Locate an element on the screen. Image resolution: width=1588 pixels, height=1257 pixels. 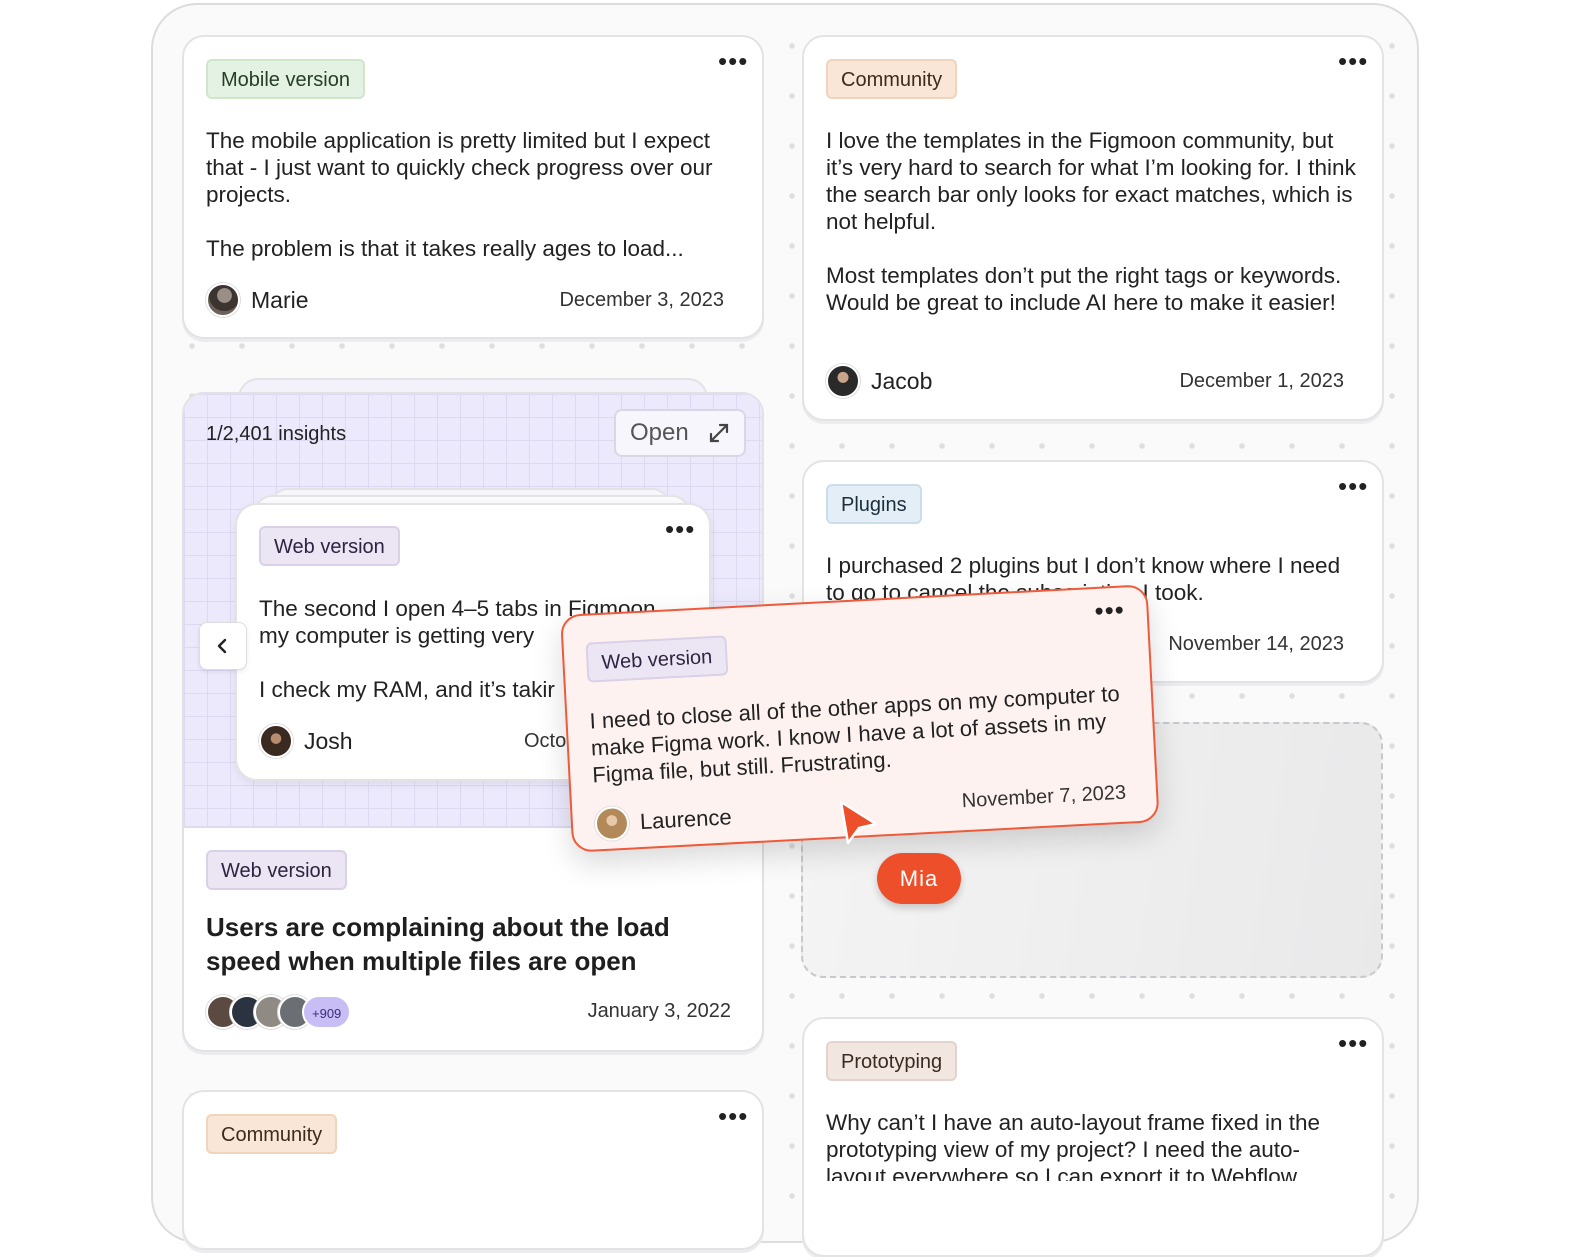
open-button: Open is located at coordinates (680, 433).